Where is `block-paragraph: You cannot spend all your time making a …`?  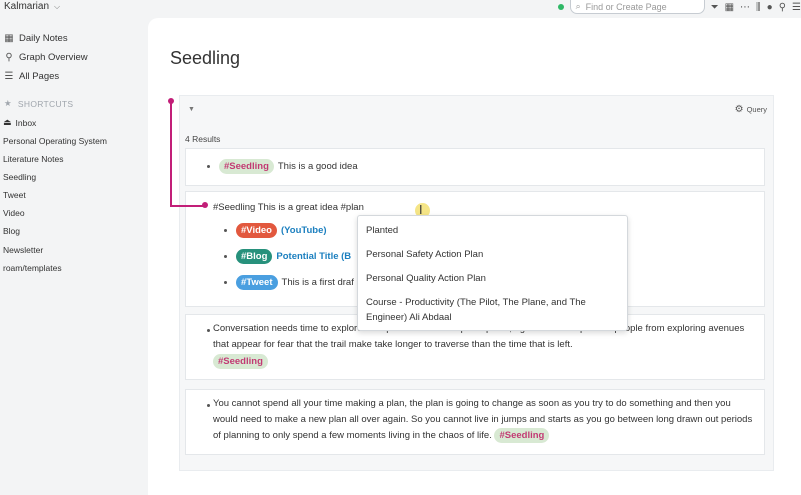
block-paragraph: You cannot spend all your time making a … is located at coordinates (483, 420).